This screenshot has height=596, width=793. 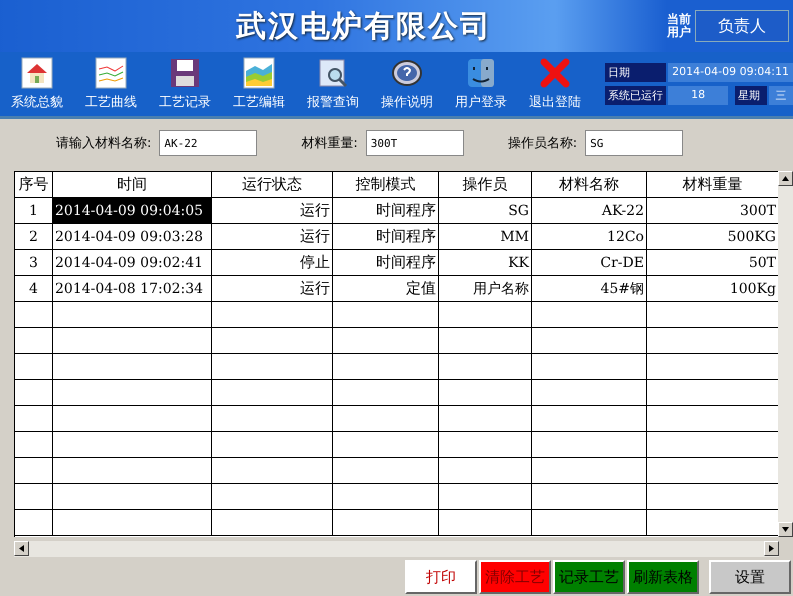 I want to click on area-chart-icon, so click(x=259, y=73).